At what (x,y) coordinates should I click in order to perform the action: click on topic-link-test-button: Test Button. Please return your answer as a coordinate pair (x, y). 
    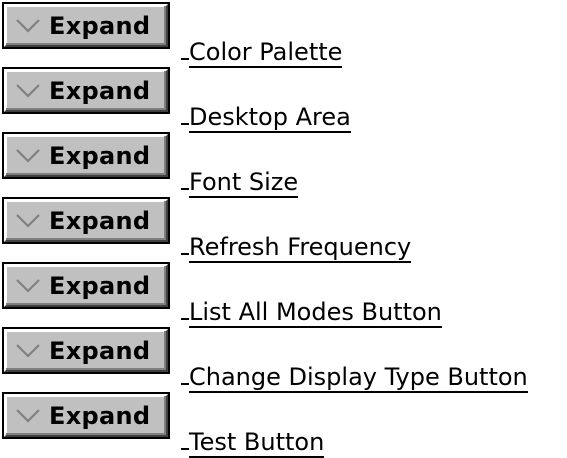
    Looking at the image, I should click on (253, 443).